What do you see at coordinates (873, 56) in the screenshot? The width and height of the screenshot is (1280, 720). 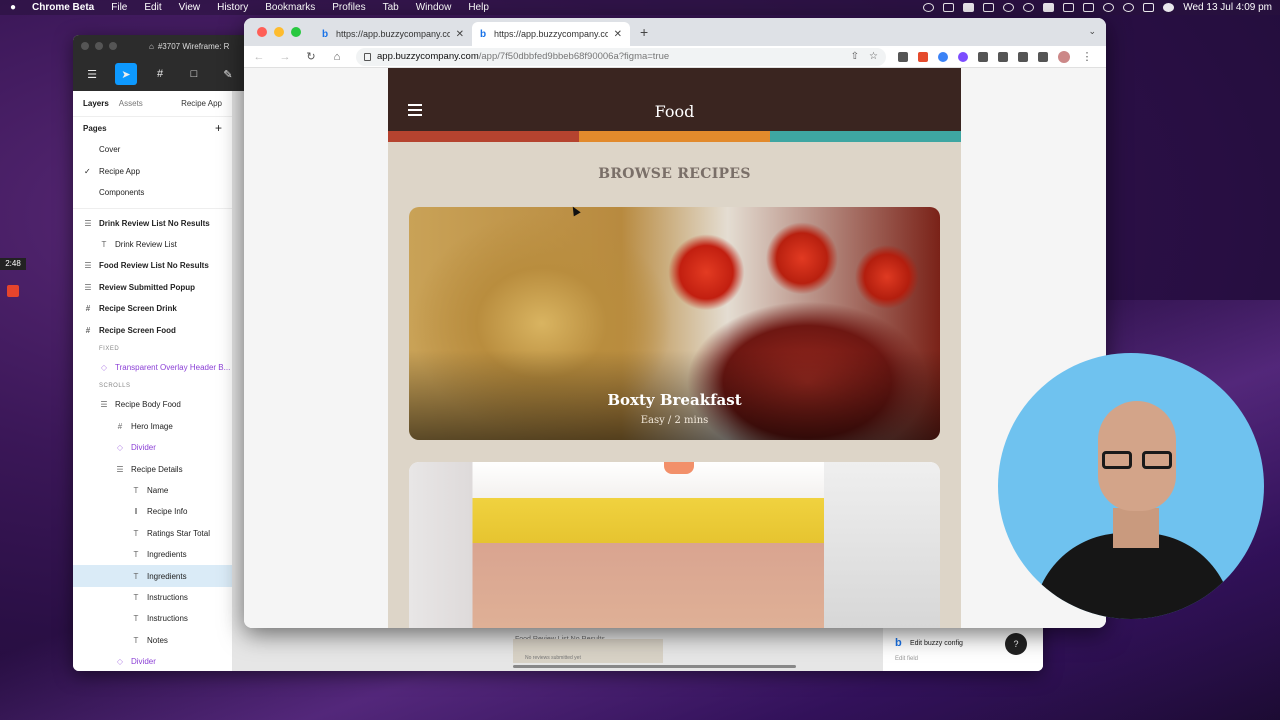 I see `bookmark-star-icon: ☆` at bounding box center [873, 56].